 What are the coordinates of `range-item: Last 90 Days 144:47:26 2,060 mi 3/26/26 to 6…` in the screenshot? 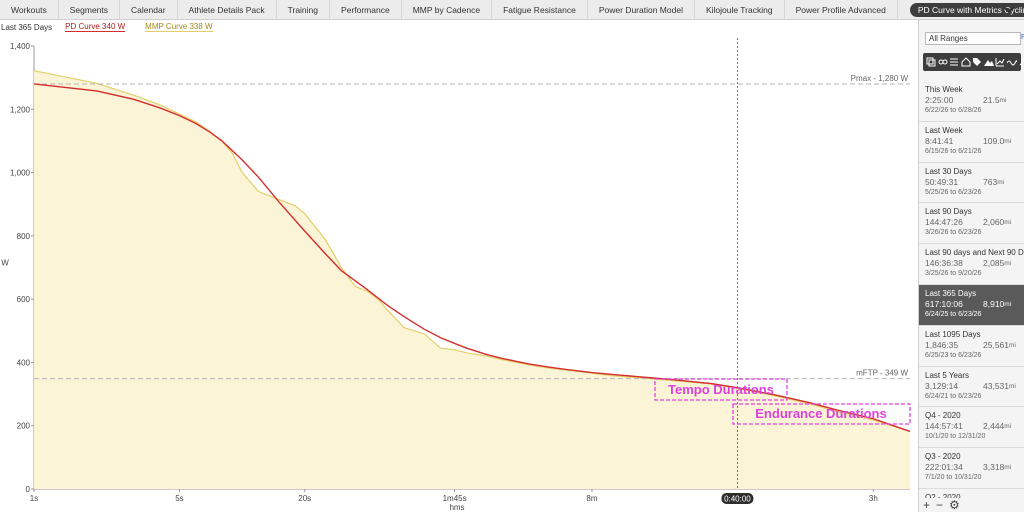 It's located at (971, 224).